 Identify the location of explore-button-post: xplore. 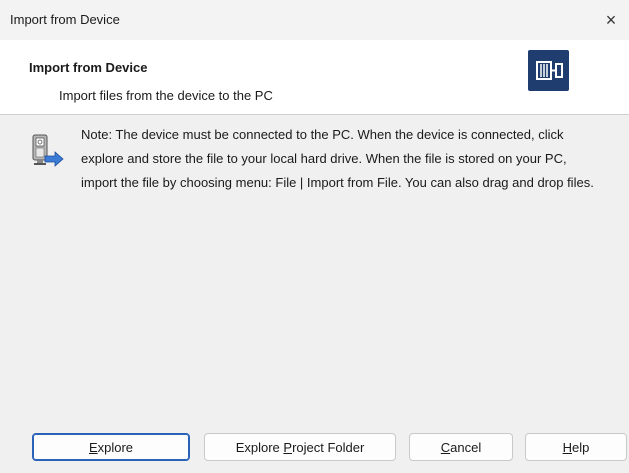
(115, 447).